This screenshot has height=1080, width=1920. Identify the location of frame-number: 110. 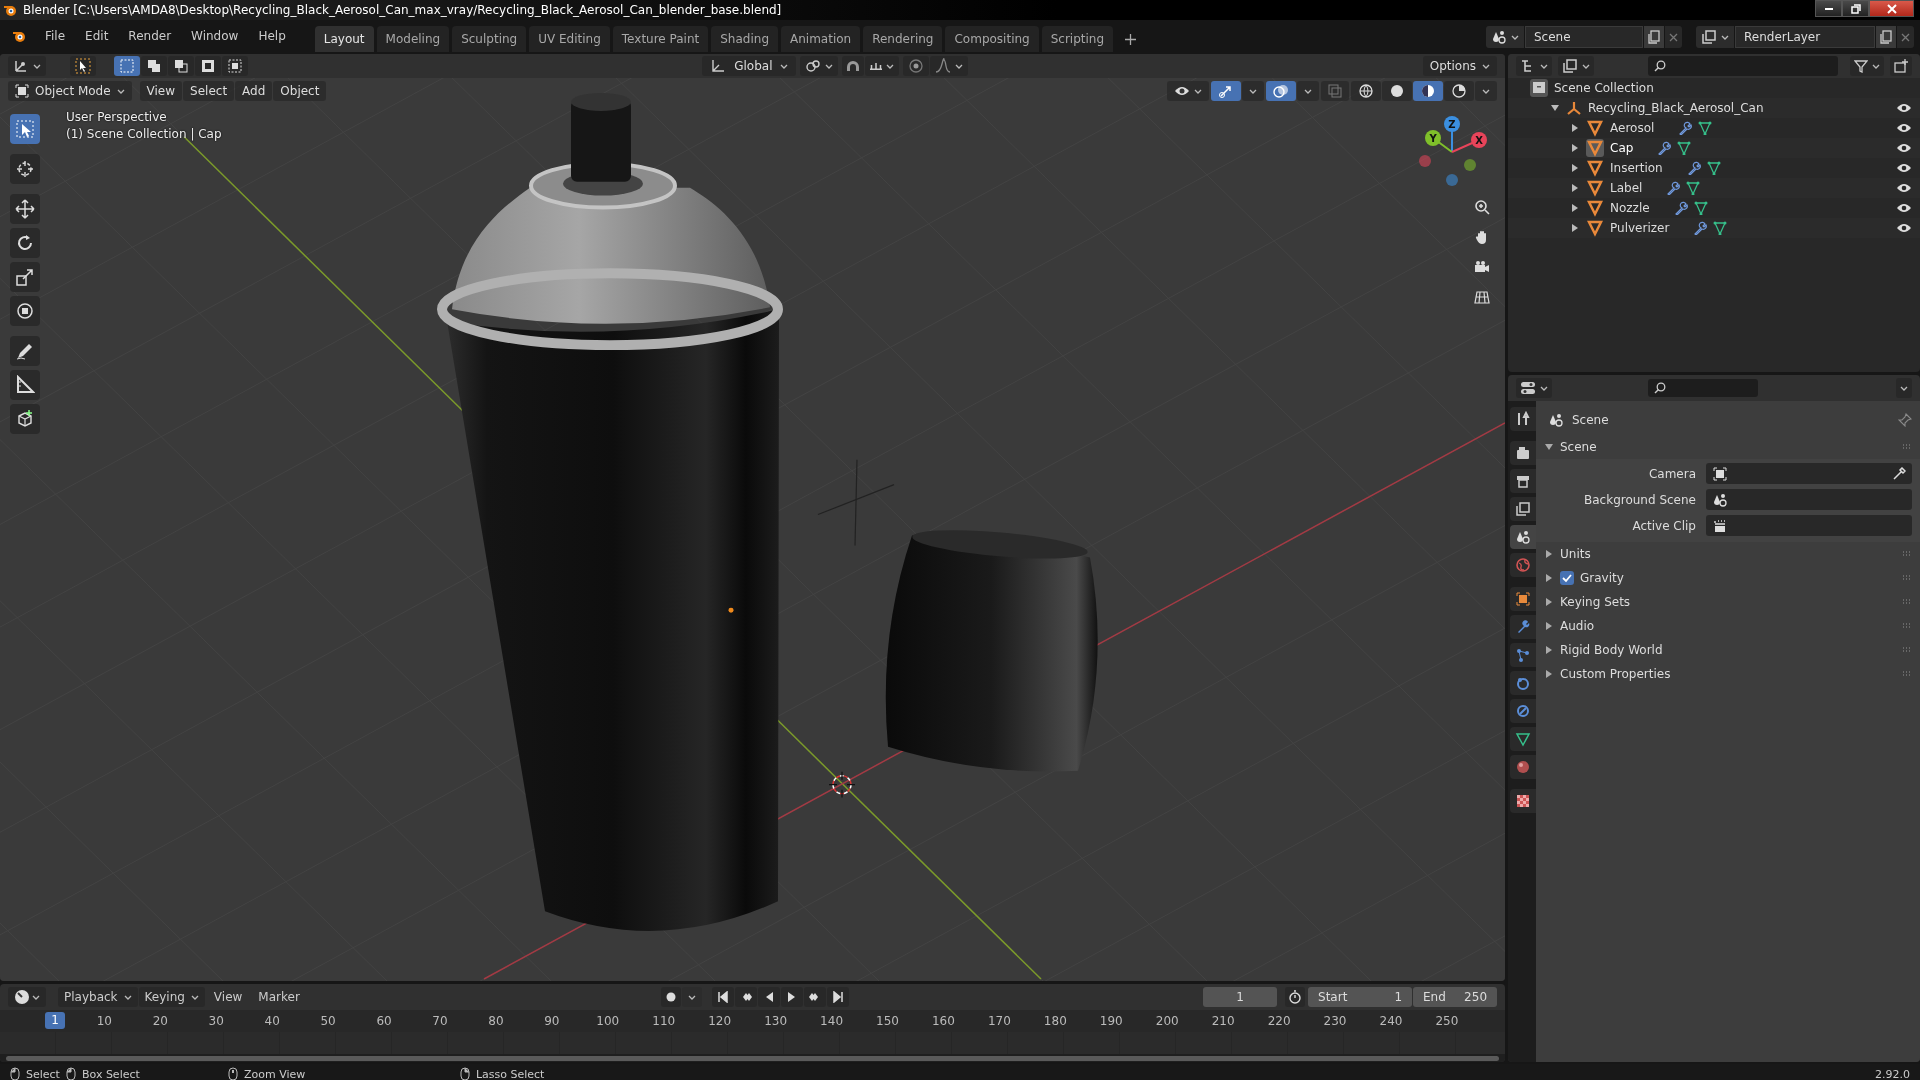
(664, 1021).